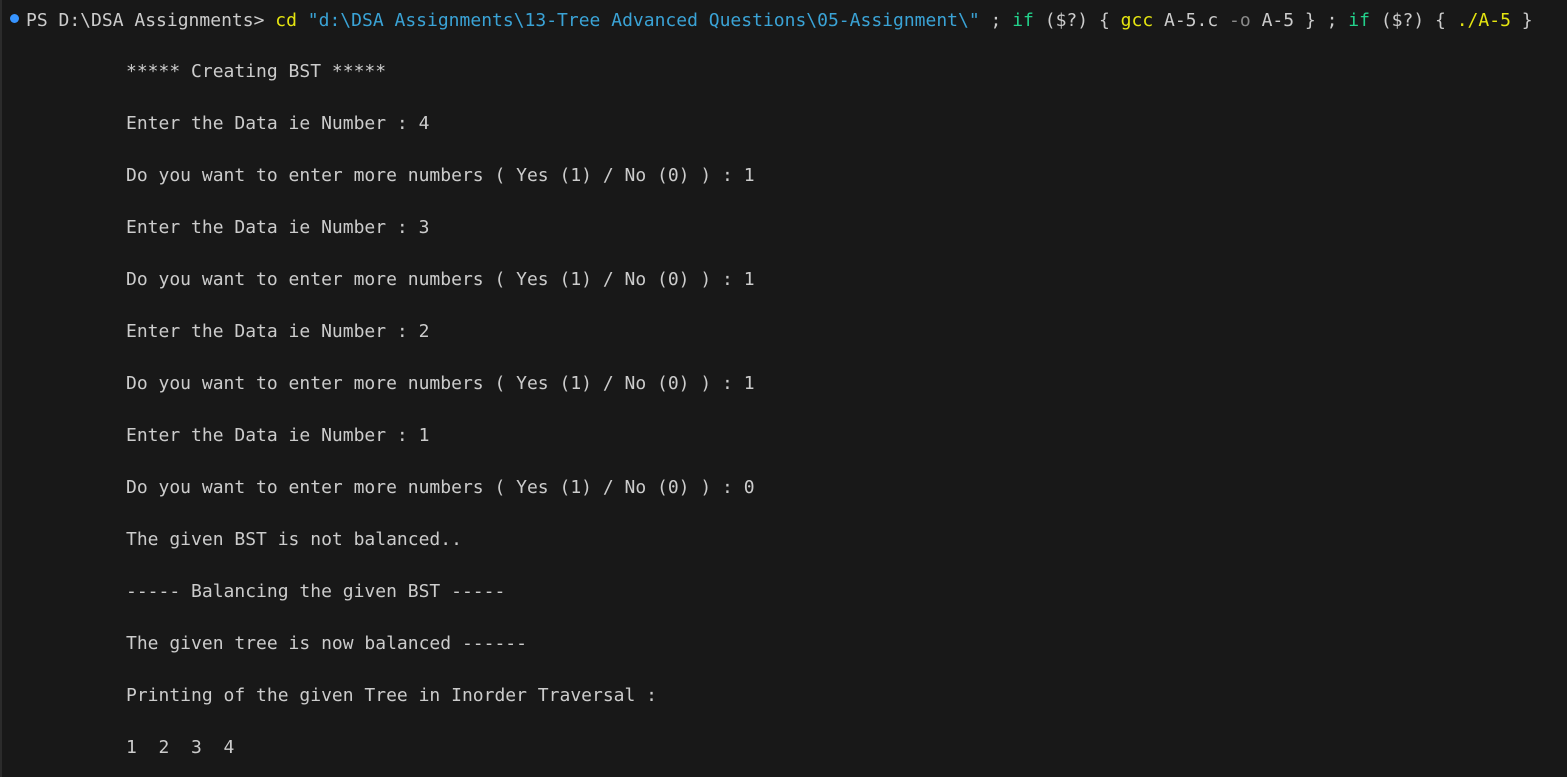 The width and height of the screenshot is (1567, 777). Describe the element at coordinates (256, 71) in the screenshot. I see `output-line: ***** Creating BST *****` at that location.